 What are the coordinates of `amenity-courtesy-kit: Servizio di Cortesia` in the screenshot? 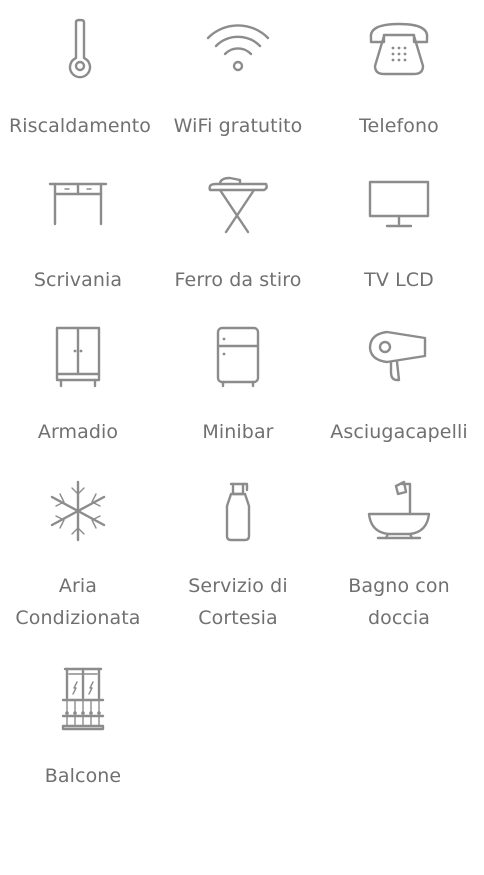 It's located at (238, 557).